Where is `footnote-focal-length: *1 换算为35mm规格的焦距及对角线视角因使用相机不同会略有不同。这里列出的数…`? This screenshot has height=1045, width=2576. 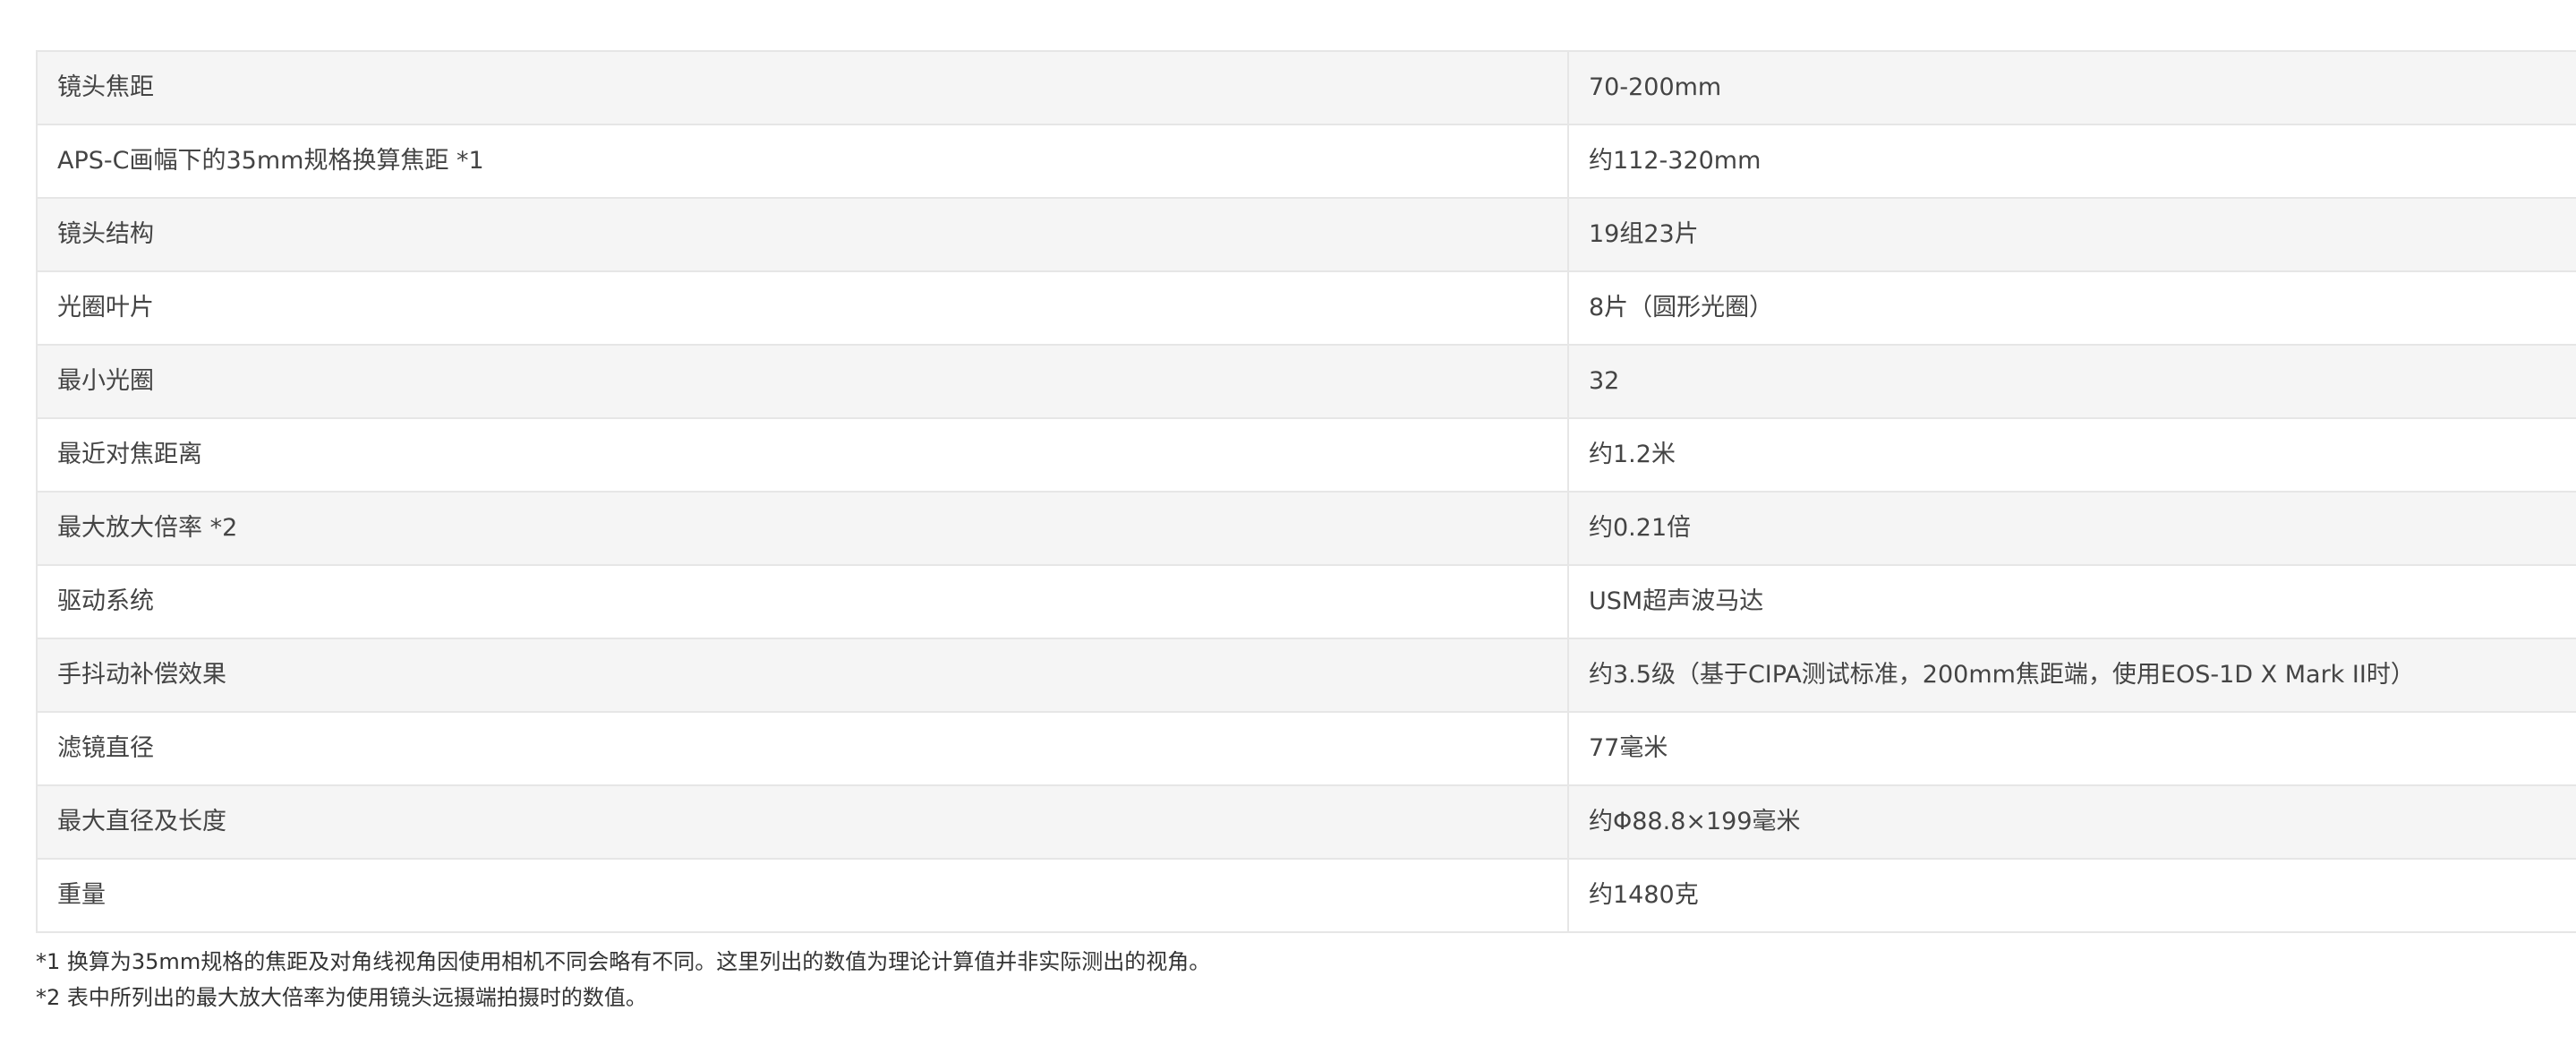 footnote-focal-length: *1 换算为35mm规格的焦距及对角线视角因使用相机不同会略有不同。这里列出的数… is located at coordinates (623, 961).